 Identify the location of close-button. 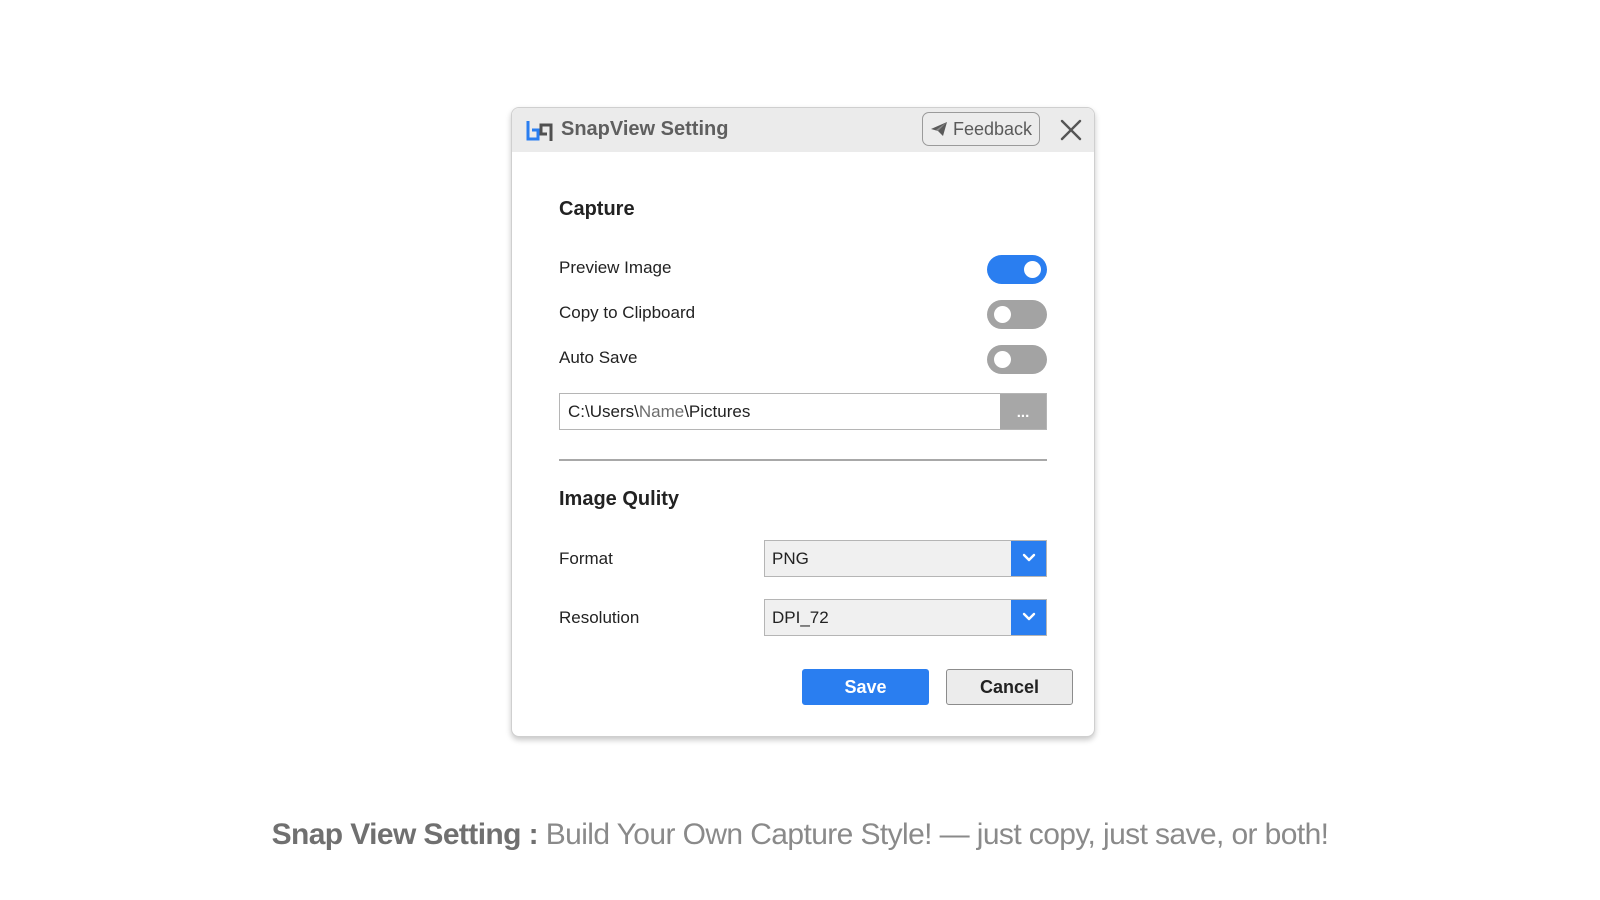
(1071, 130).